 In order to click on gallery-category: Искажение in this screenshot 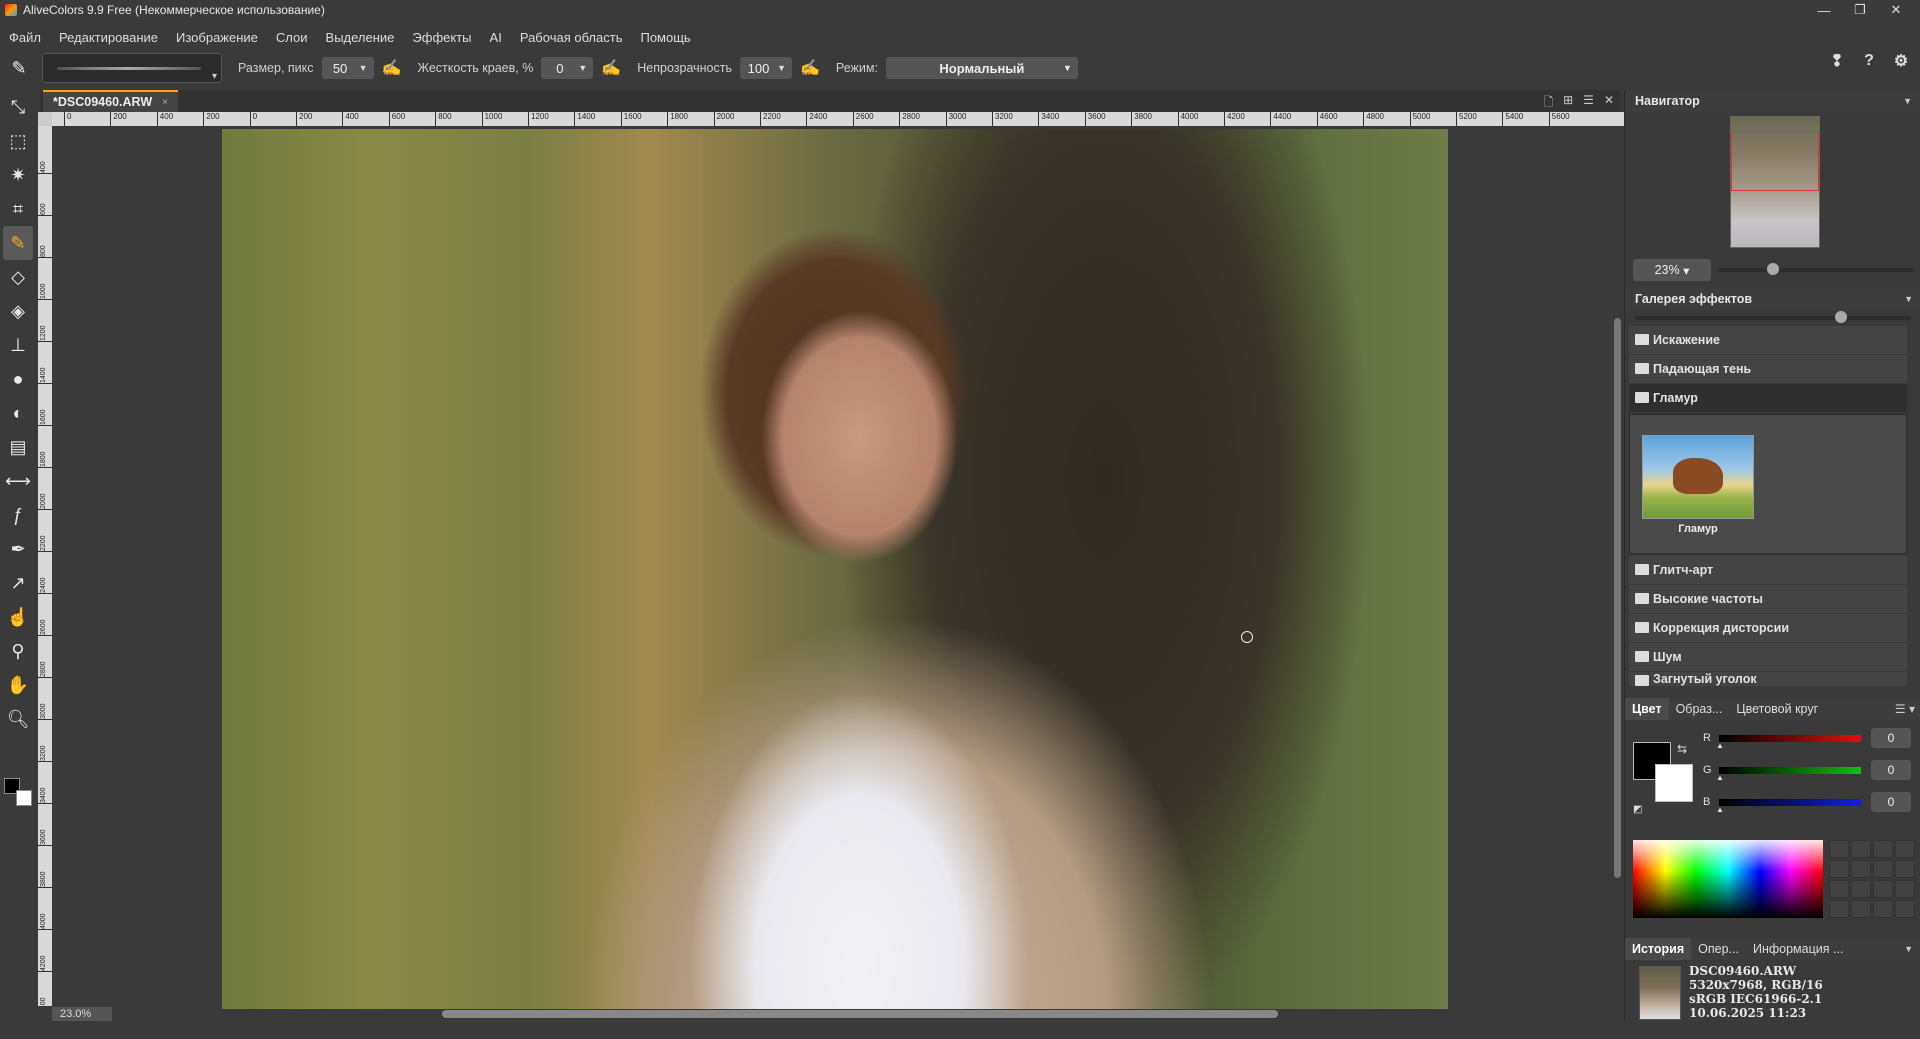, I will do `click(1768, 340)`.